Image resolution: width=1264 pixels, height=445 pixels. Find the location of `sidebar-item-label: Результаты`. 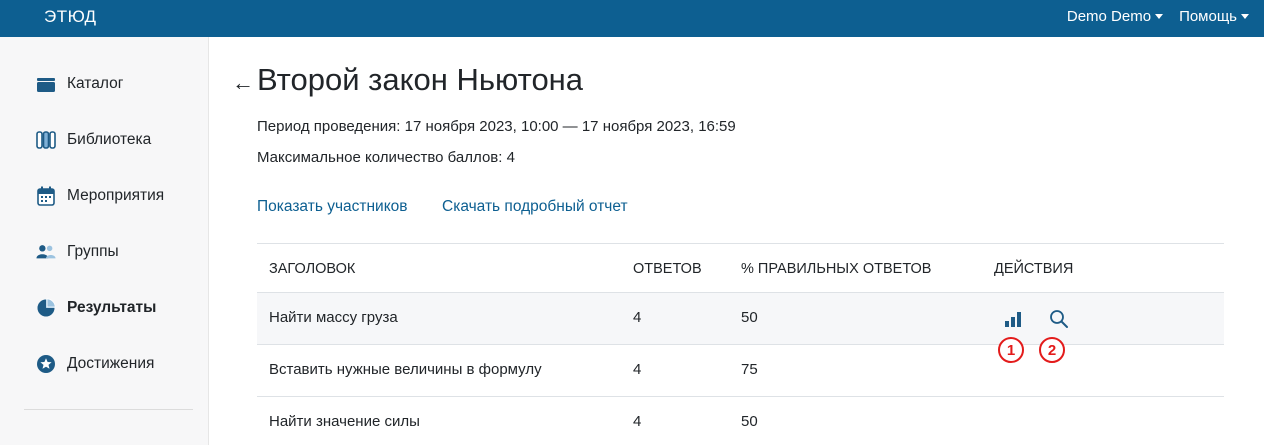

sidebar-item-label: Результаты is located at coordinates (112, 307).